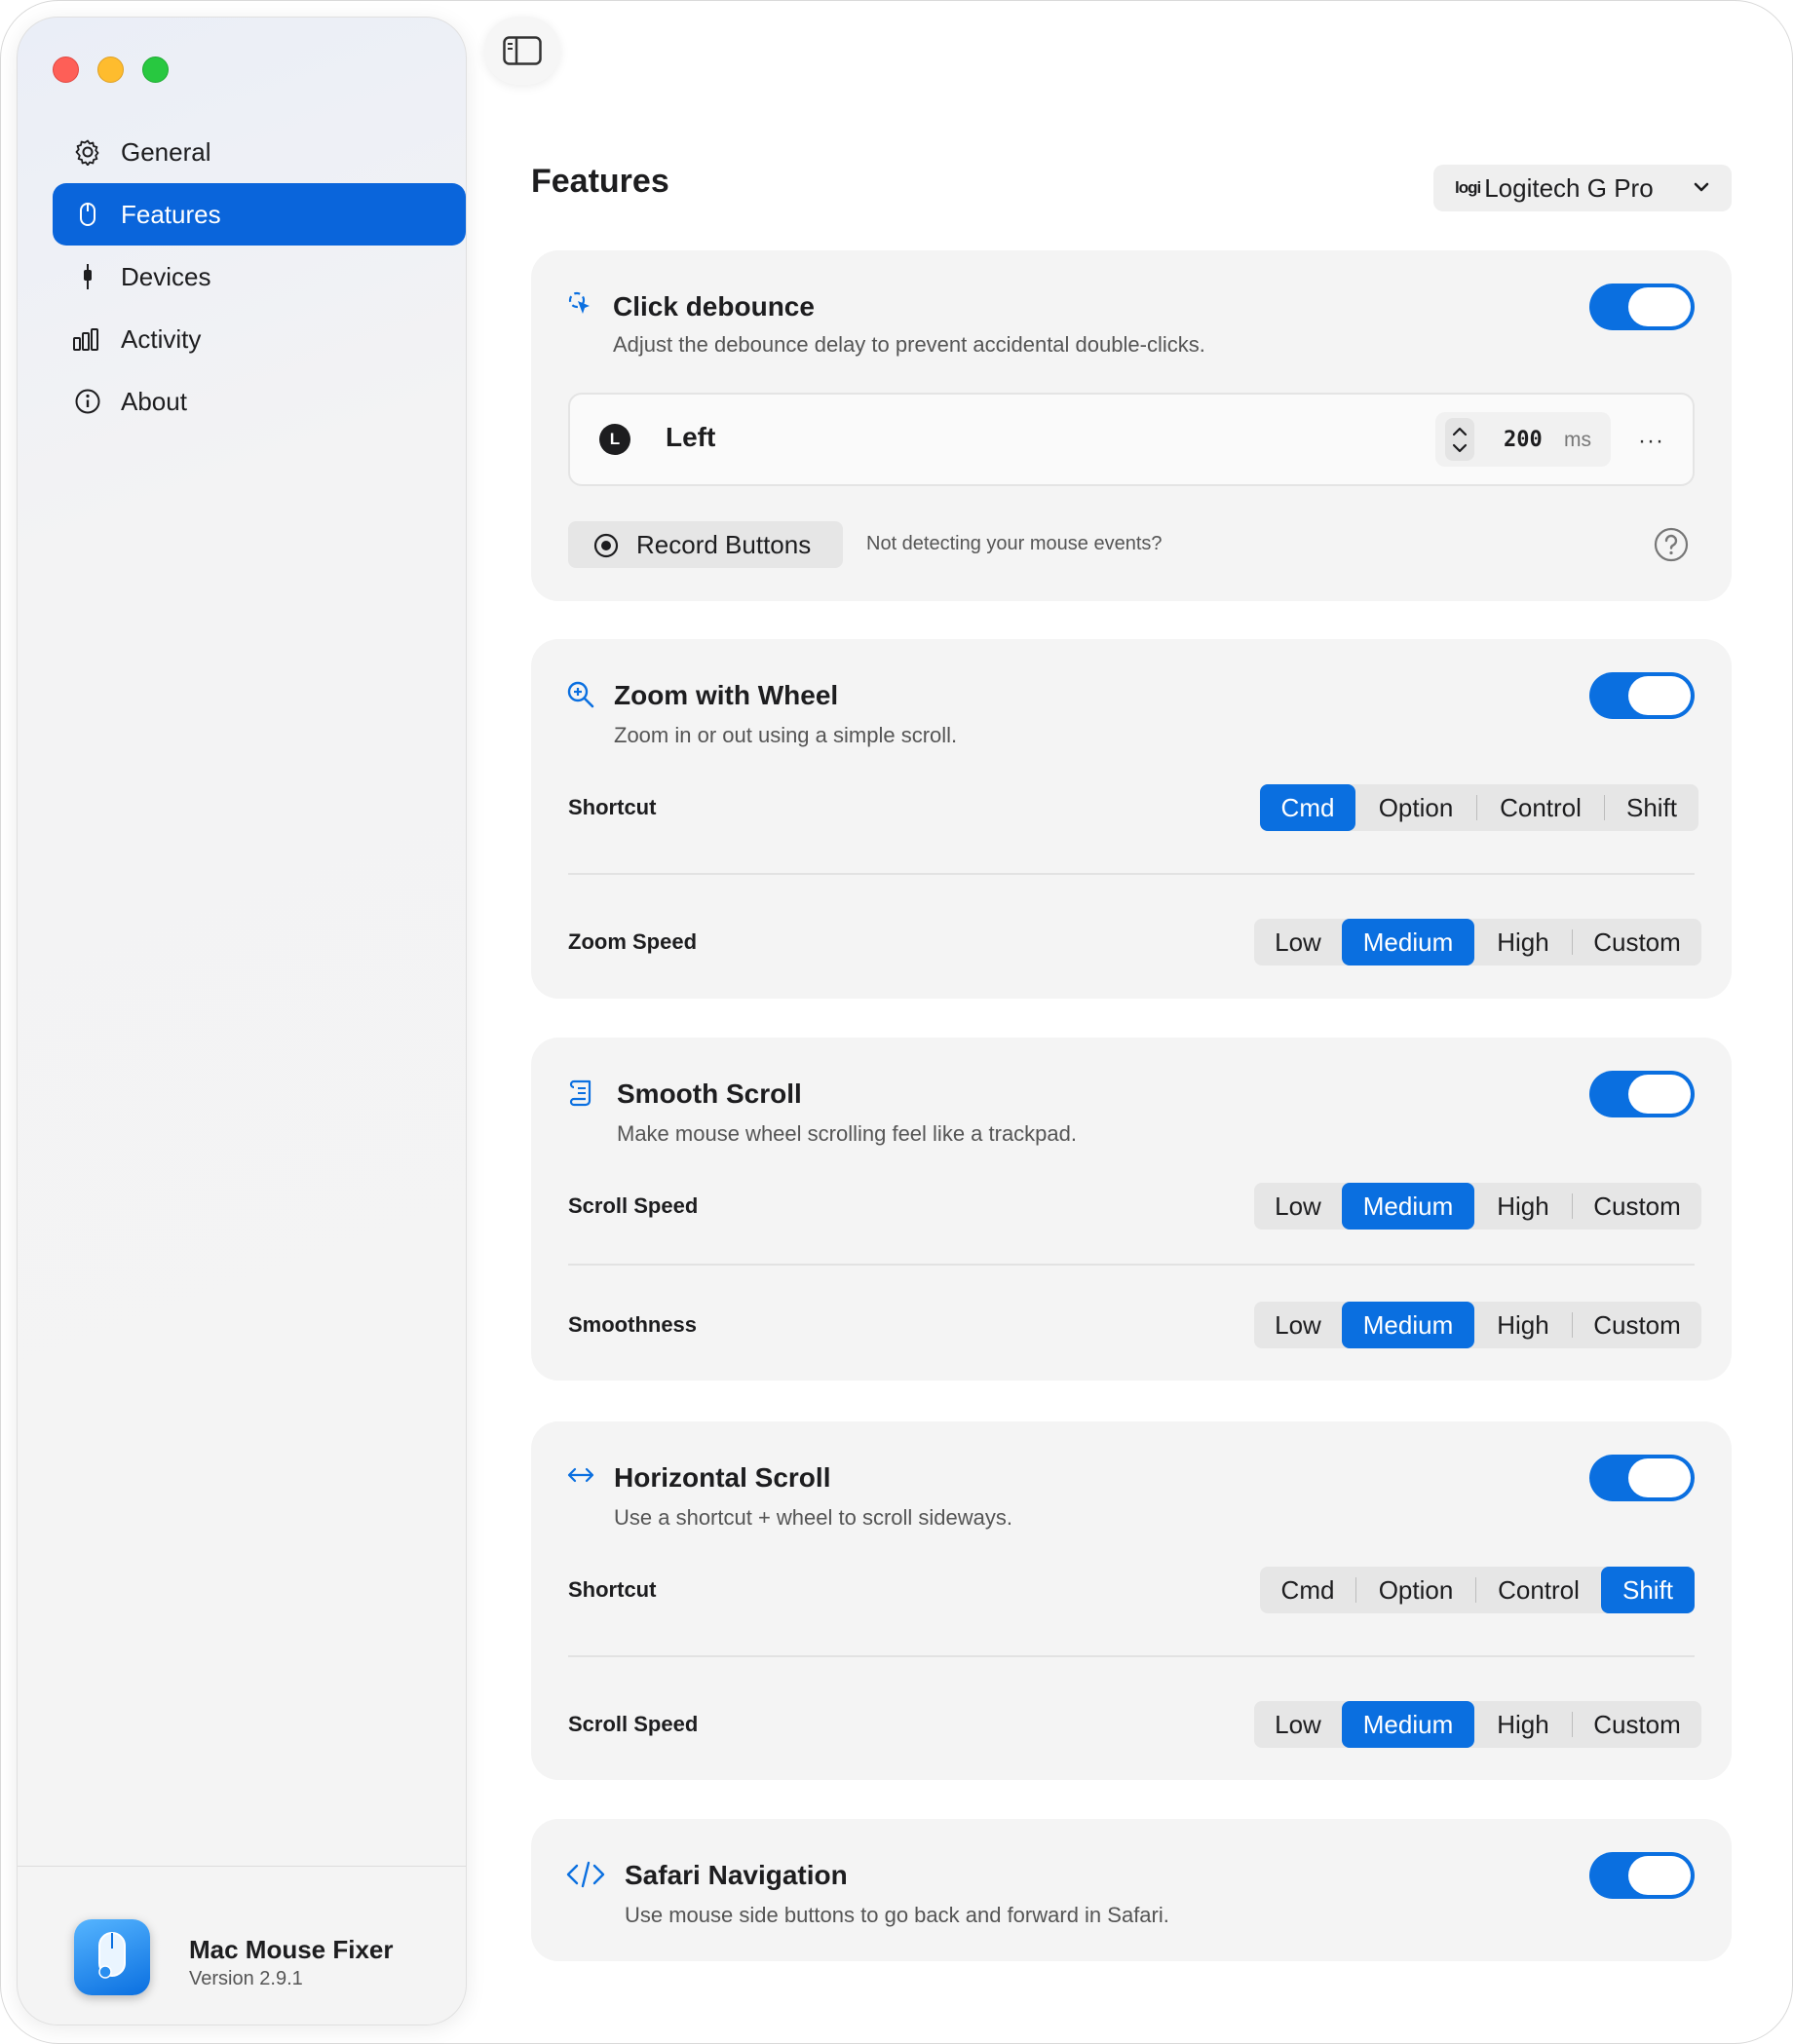 The height and width of the screenshot is (2044, 1793). I want to click on chevron-down-icon, so click(1702, 187).